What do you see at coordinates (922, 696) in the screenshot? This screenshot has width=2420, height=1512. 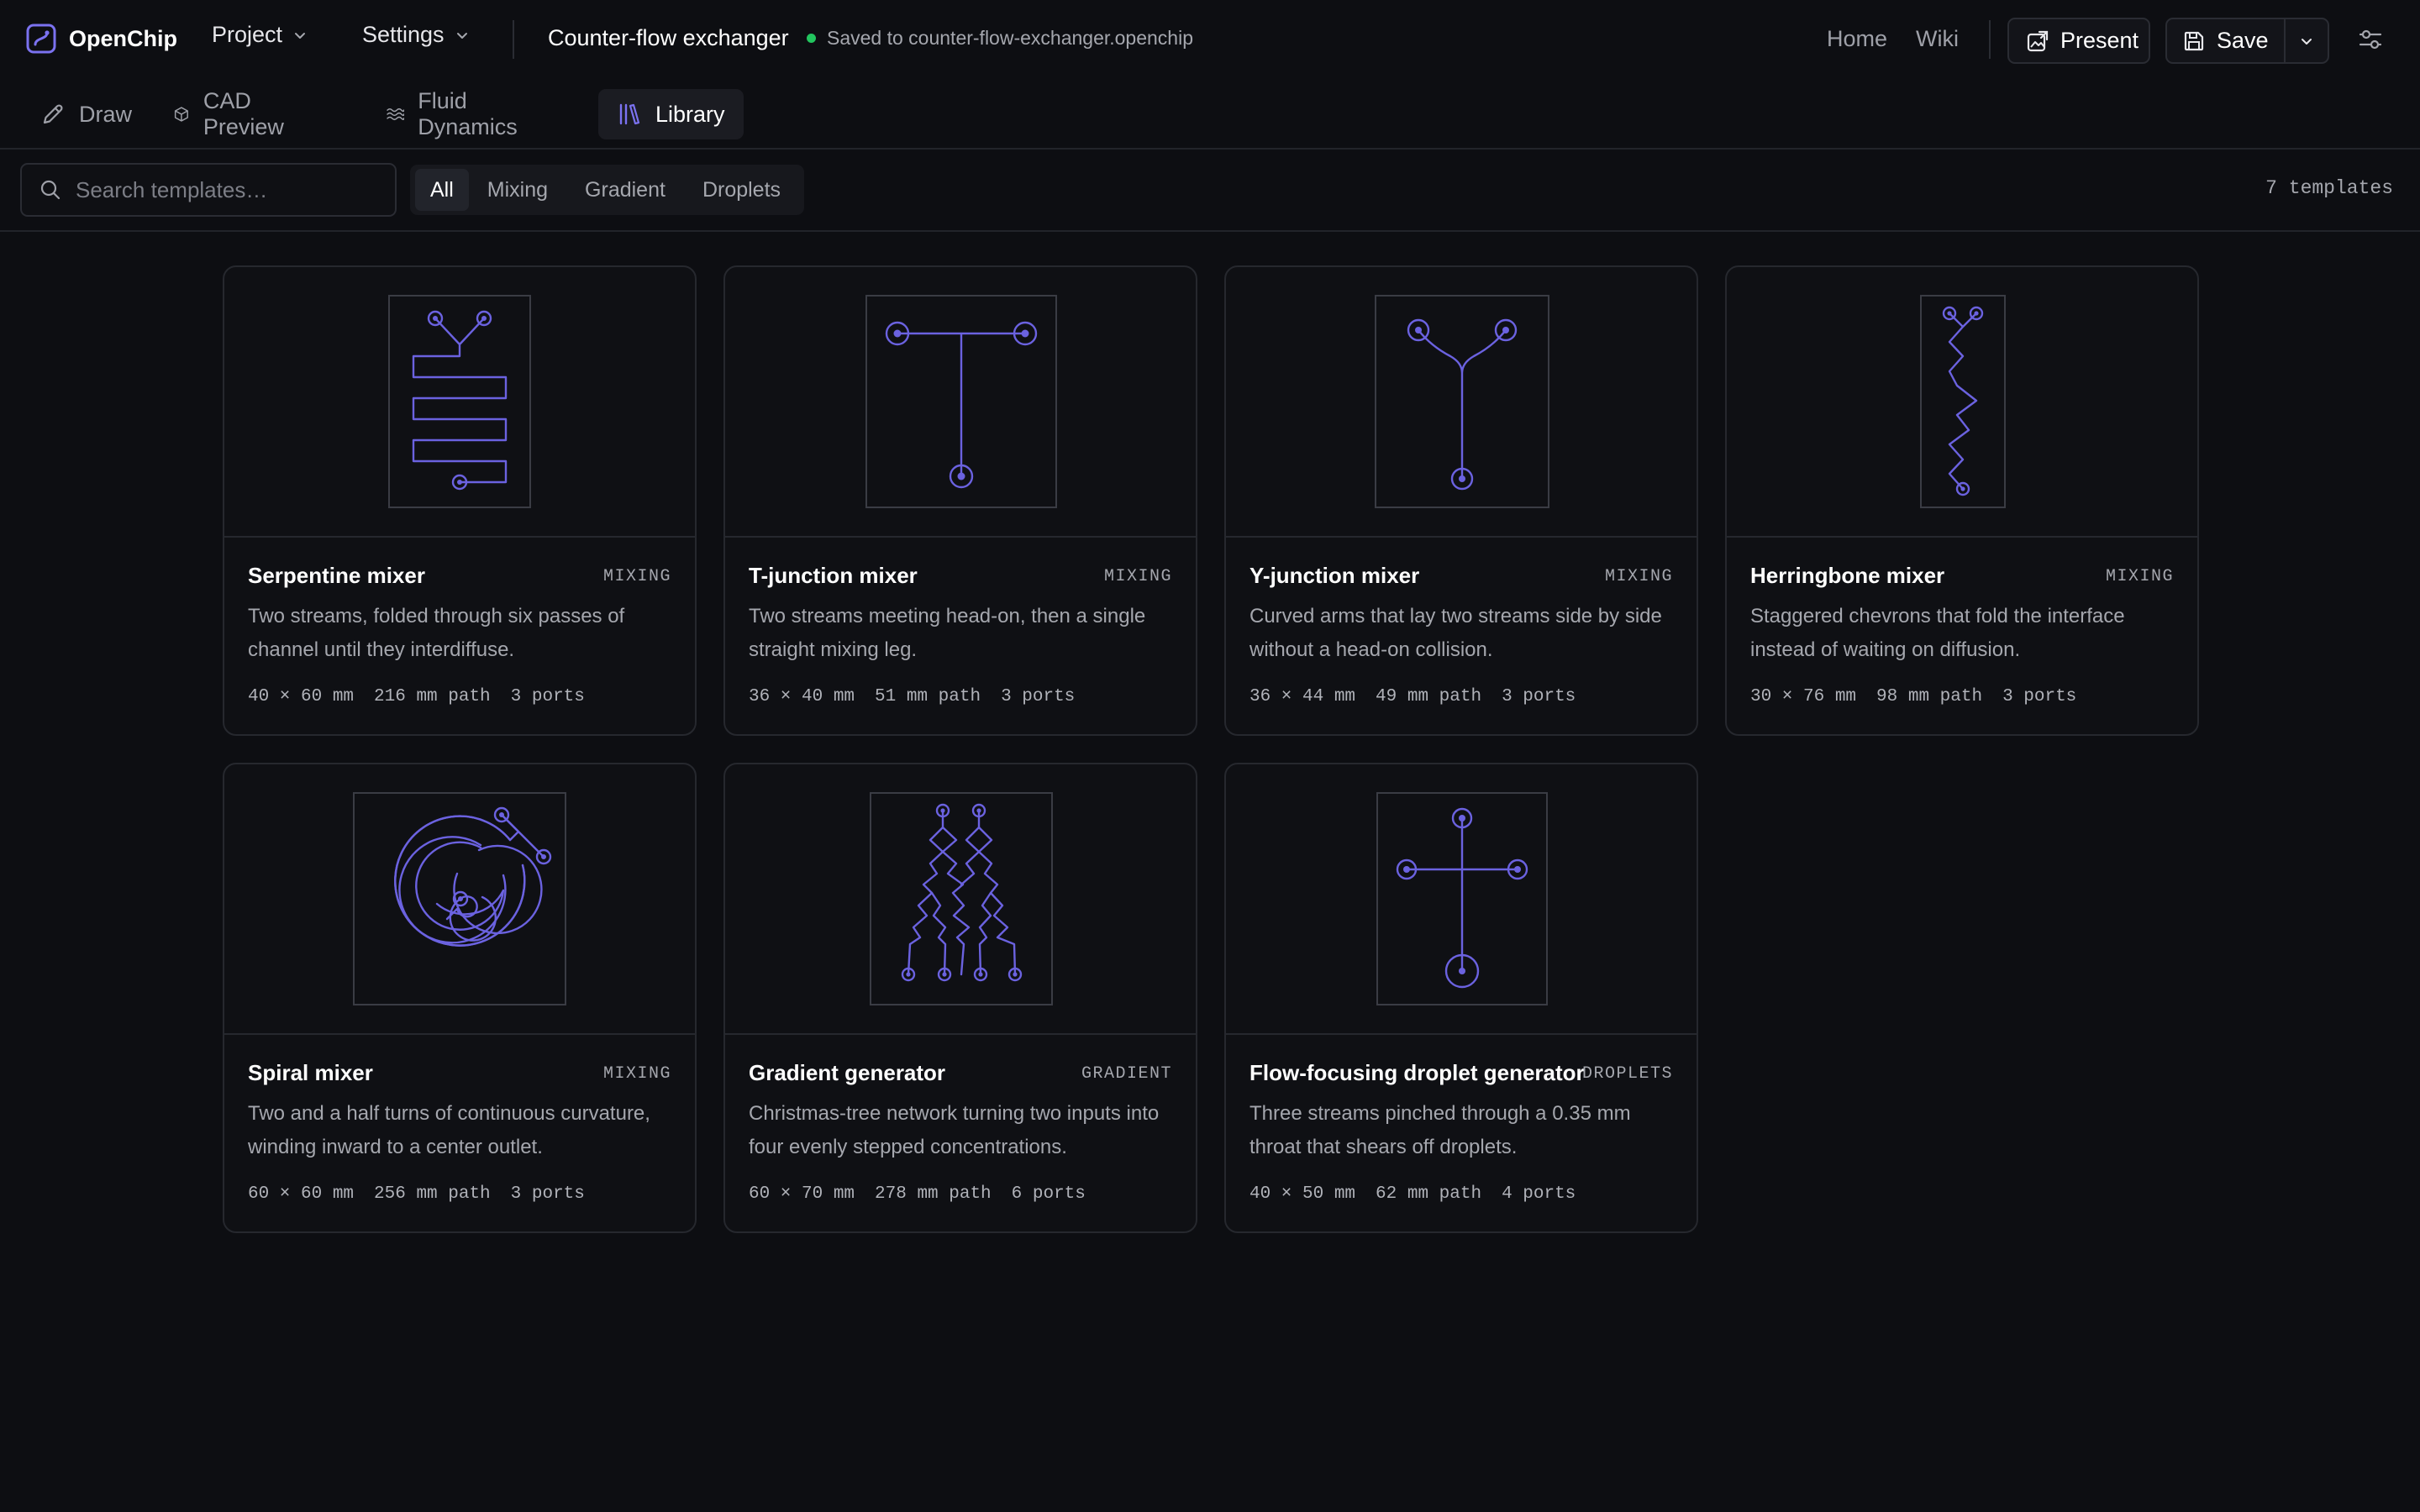 I see `template-specs: 36 × 40 mm 51 mm path 3 ports` at bounding box center [922, 696].